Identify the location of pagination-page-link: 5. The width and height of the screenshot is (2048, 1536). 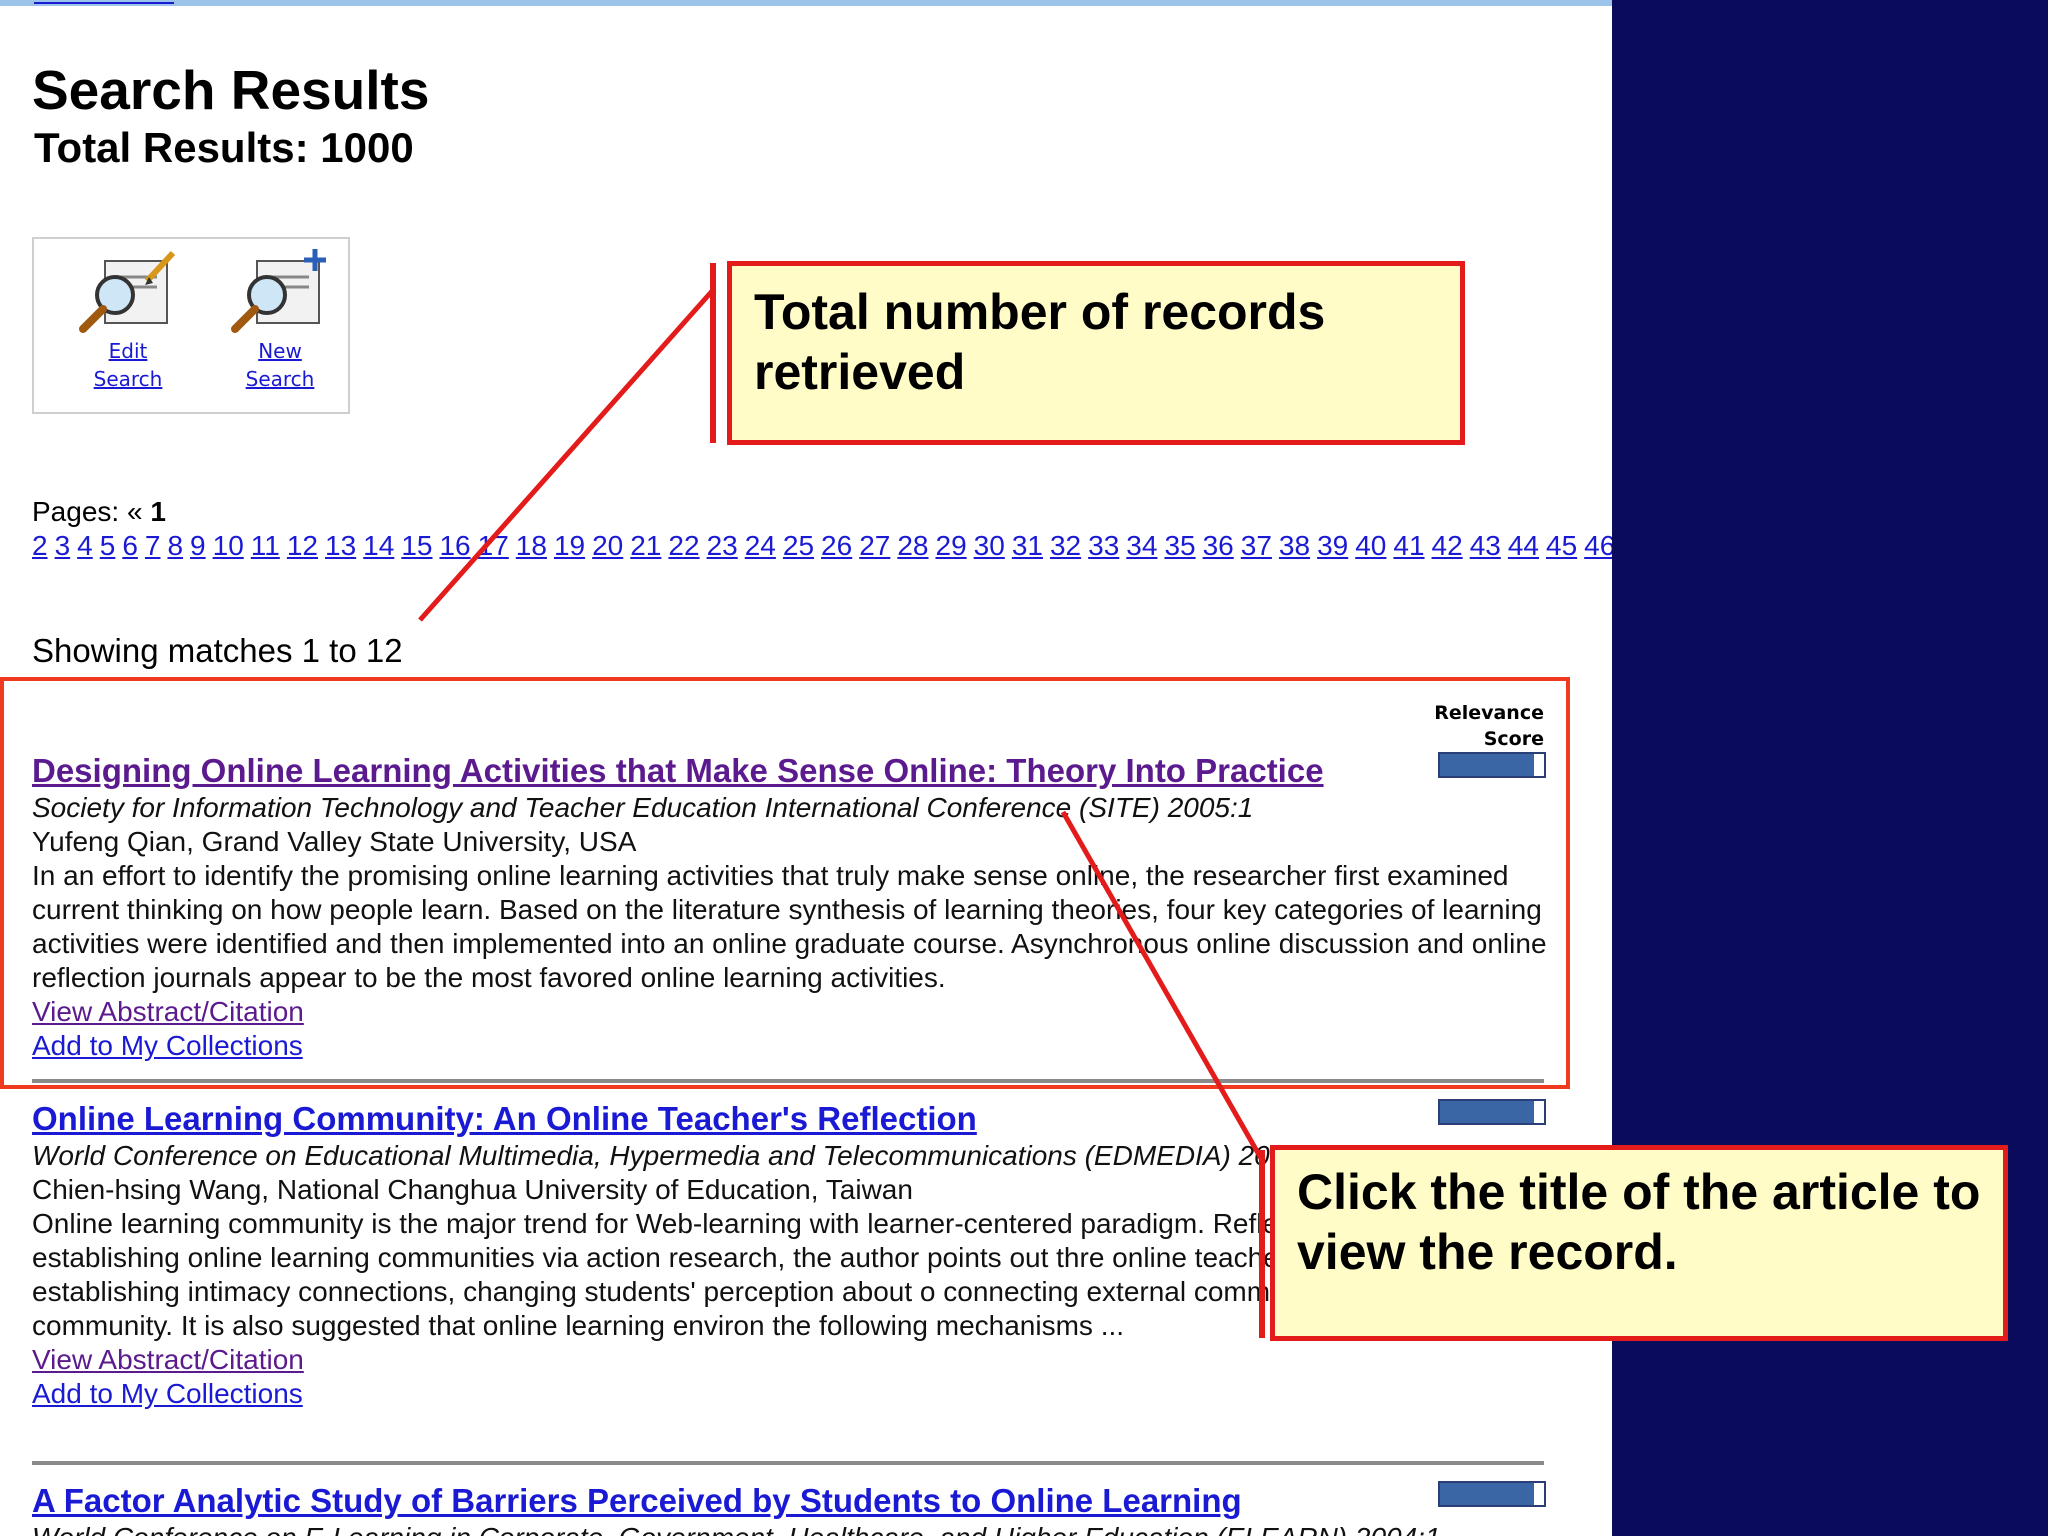
(108, 545).